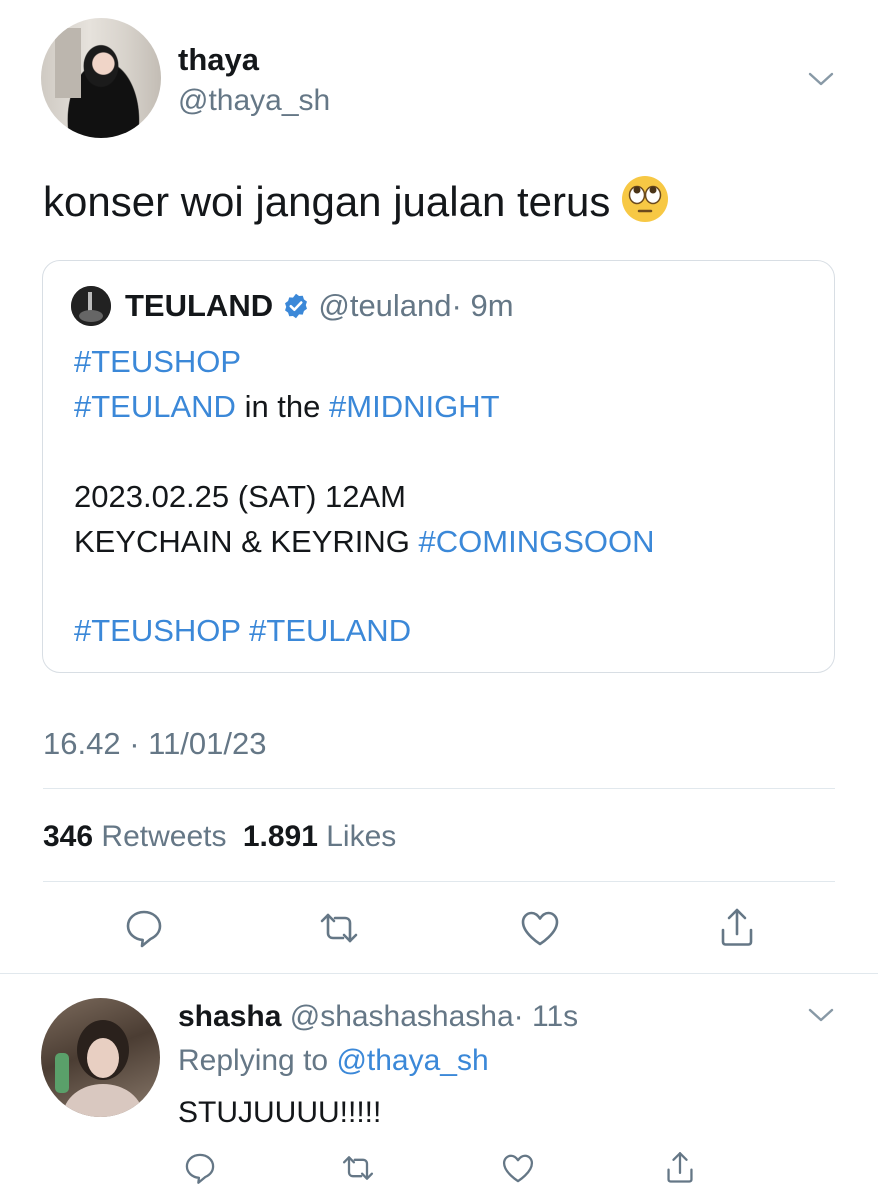 This screenshot has height=1200, width=878. Describe the element at coordinates (240, 496) in the screenshot. I see `quoted-date-line: 2023.02.25 (SAT) 12AM` at that location.